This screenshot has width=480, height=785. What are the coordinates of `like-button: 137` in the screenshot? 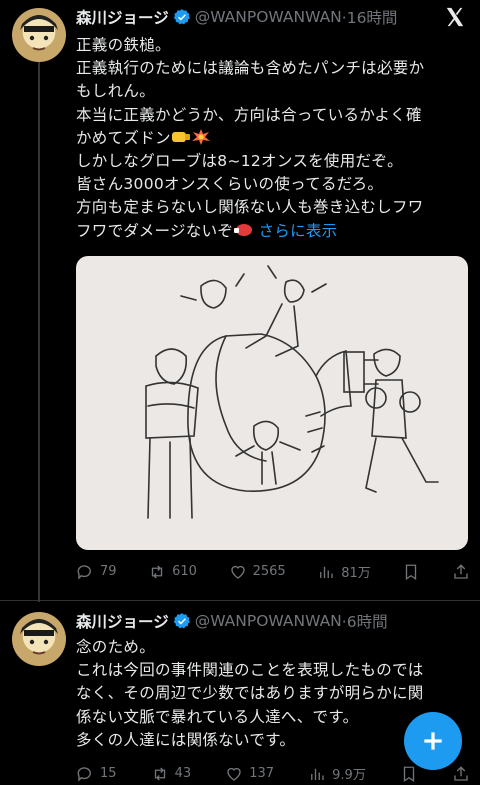 It's located at (249, 774).